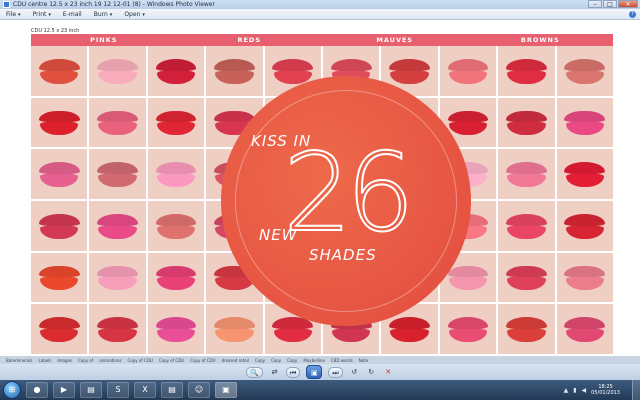 This screenshot has width=640, height=400. What do you see at coordinates (540, 40) in the screenshot?
I see `category-label: BROWNS` at bounding box center [540, 40].